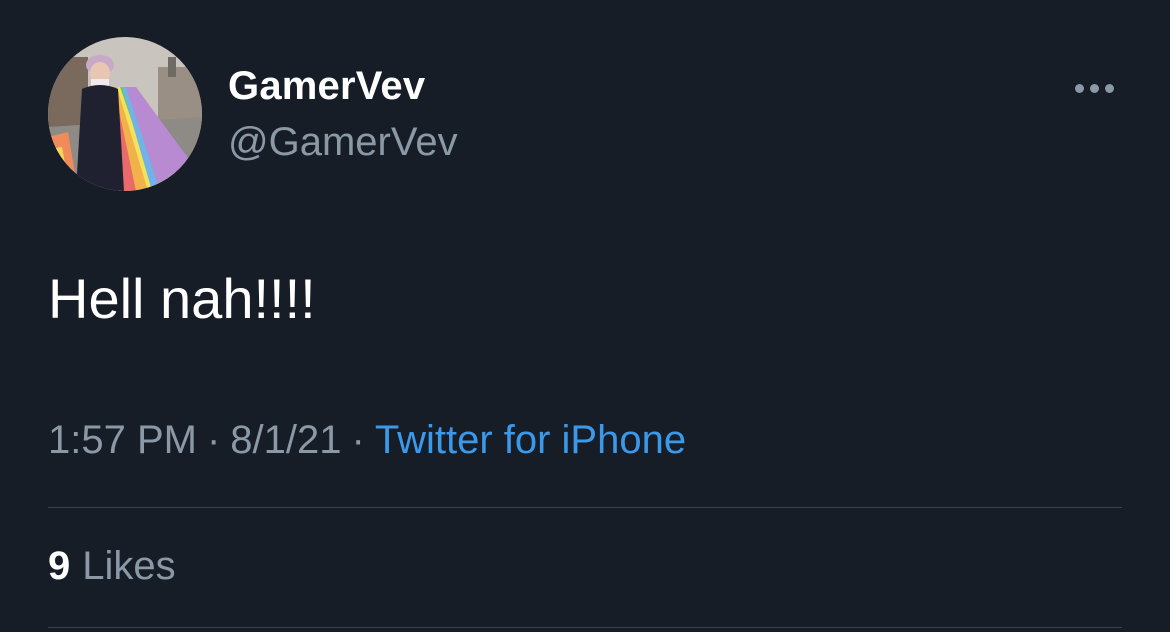  Describe the element at coordinates (129, 566) in the screenshot. I see `likes-label: Likes` at that location.